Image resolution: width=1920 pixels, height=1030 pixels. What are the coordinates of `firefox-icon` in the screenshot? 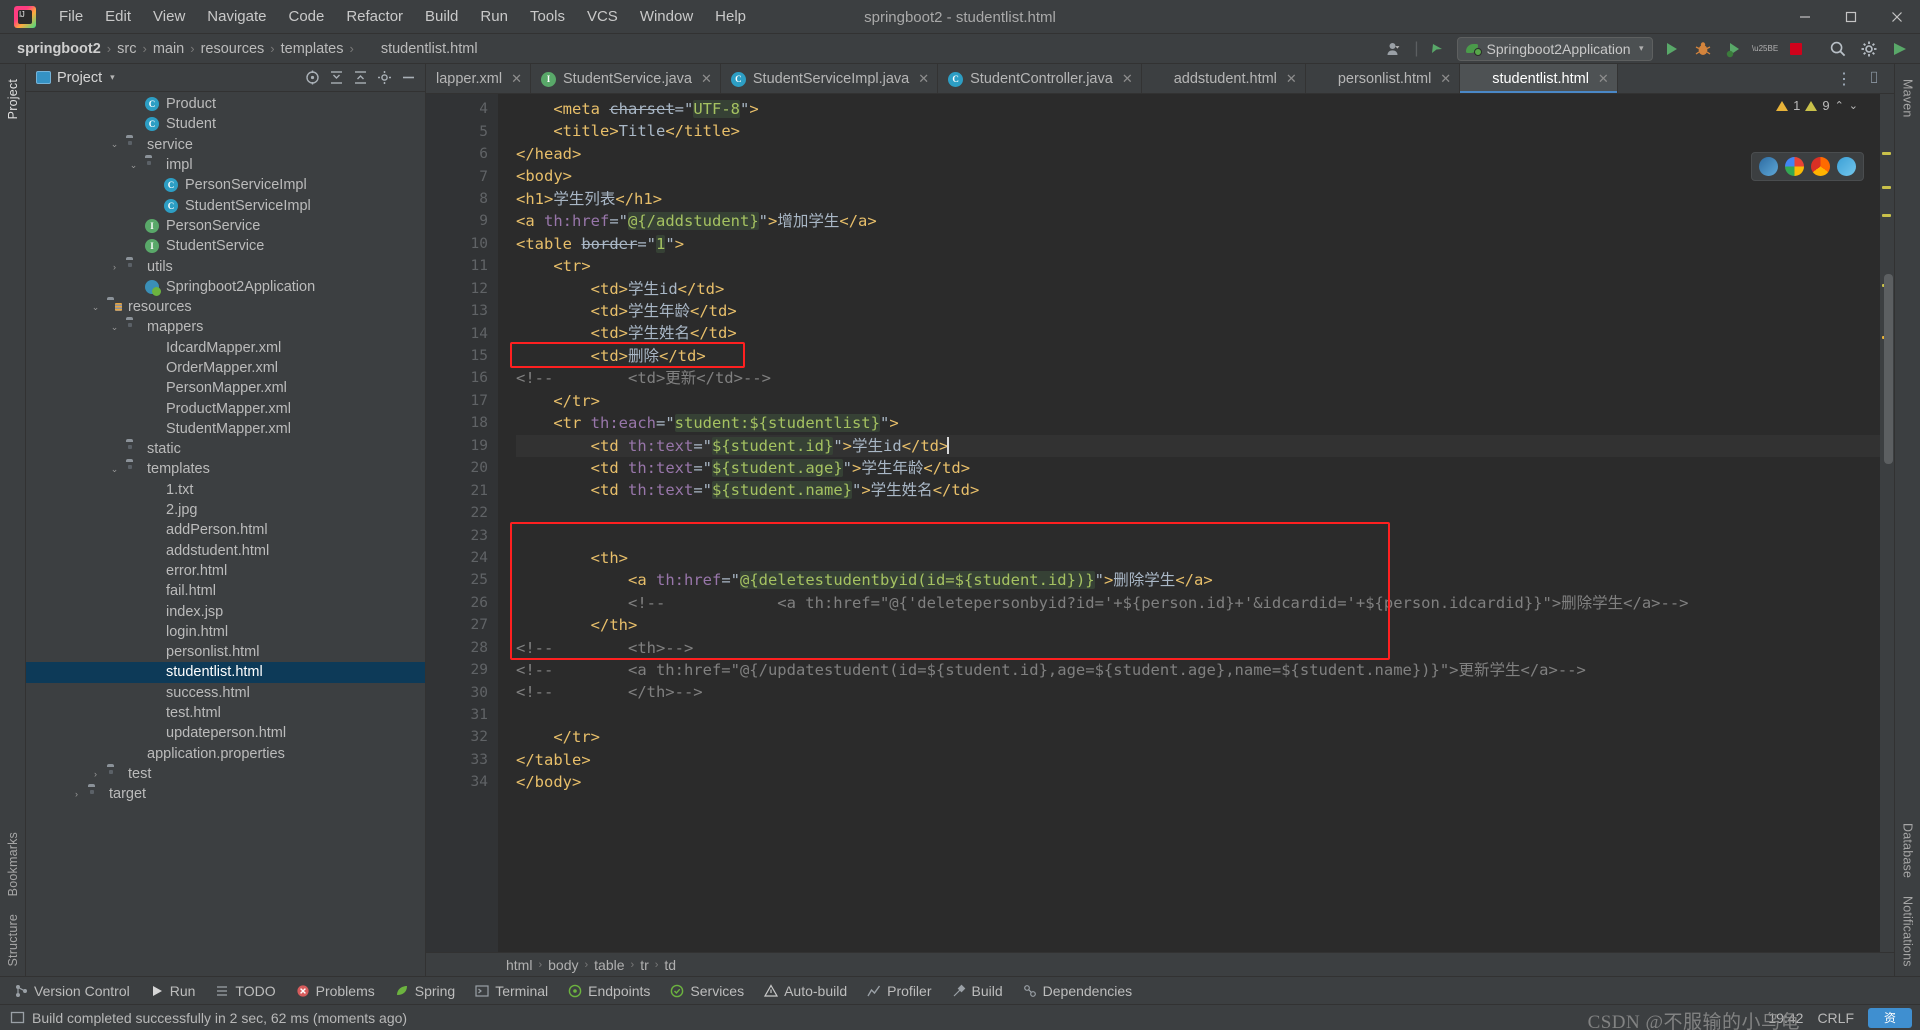 It's located at (1820, 166).